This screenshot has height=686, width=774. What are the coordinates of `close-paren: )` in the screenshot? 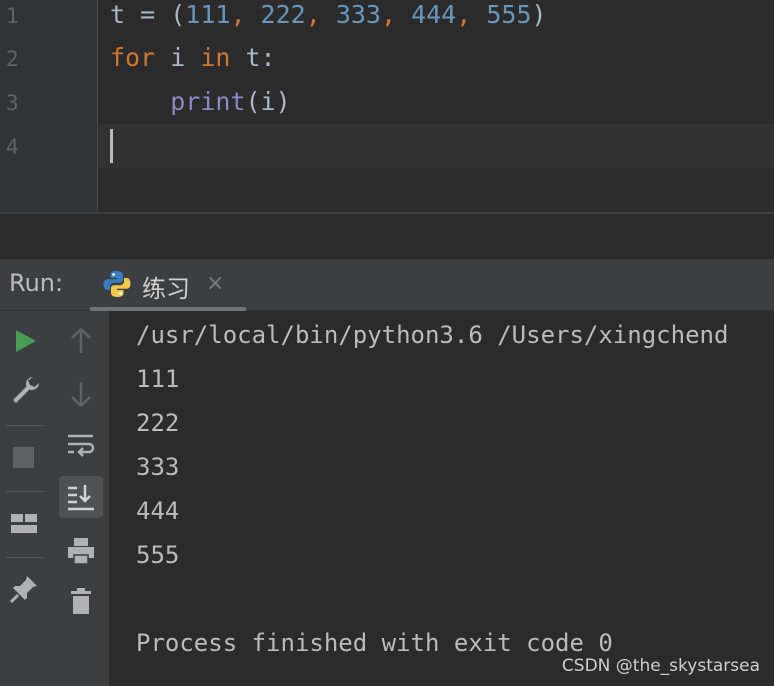 It's located at (539, 14).